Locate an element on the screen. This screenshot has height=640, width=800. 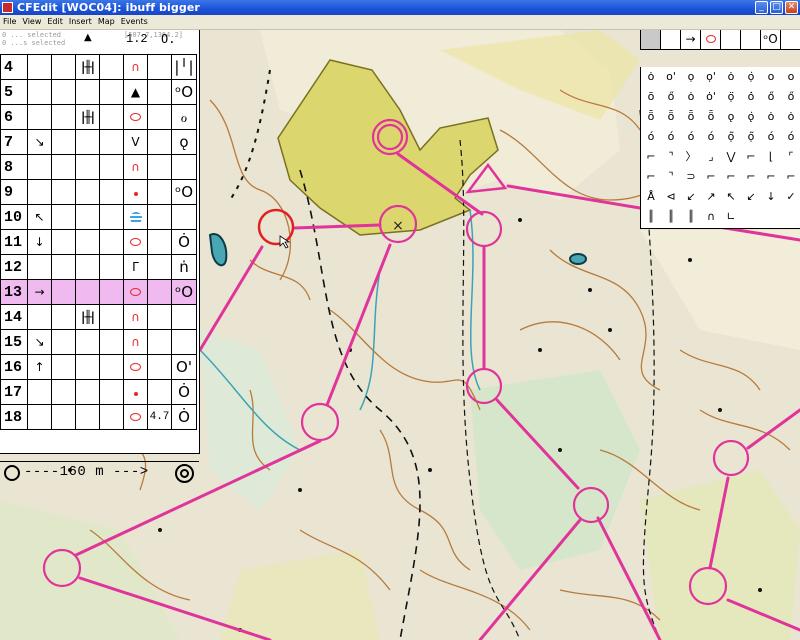
control-number-cell: 11 is located at coordinates (14, 242).